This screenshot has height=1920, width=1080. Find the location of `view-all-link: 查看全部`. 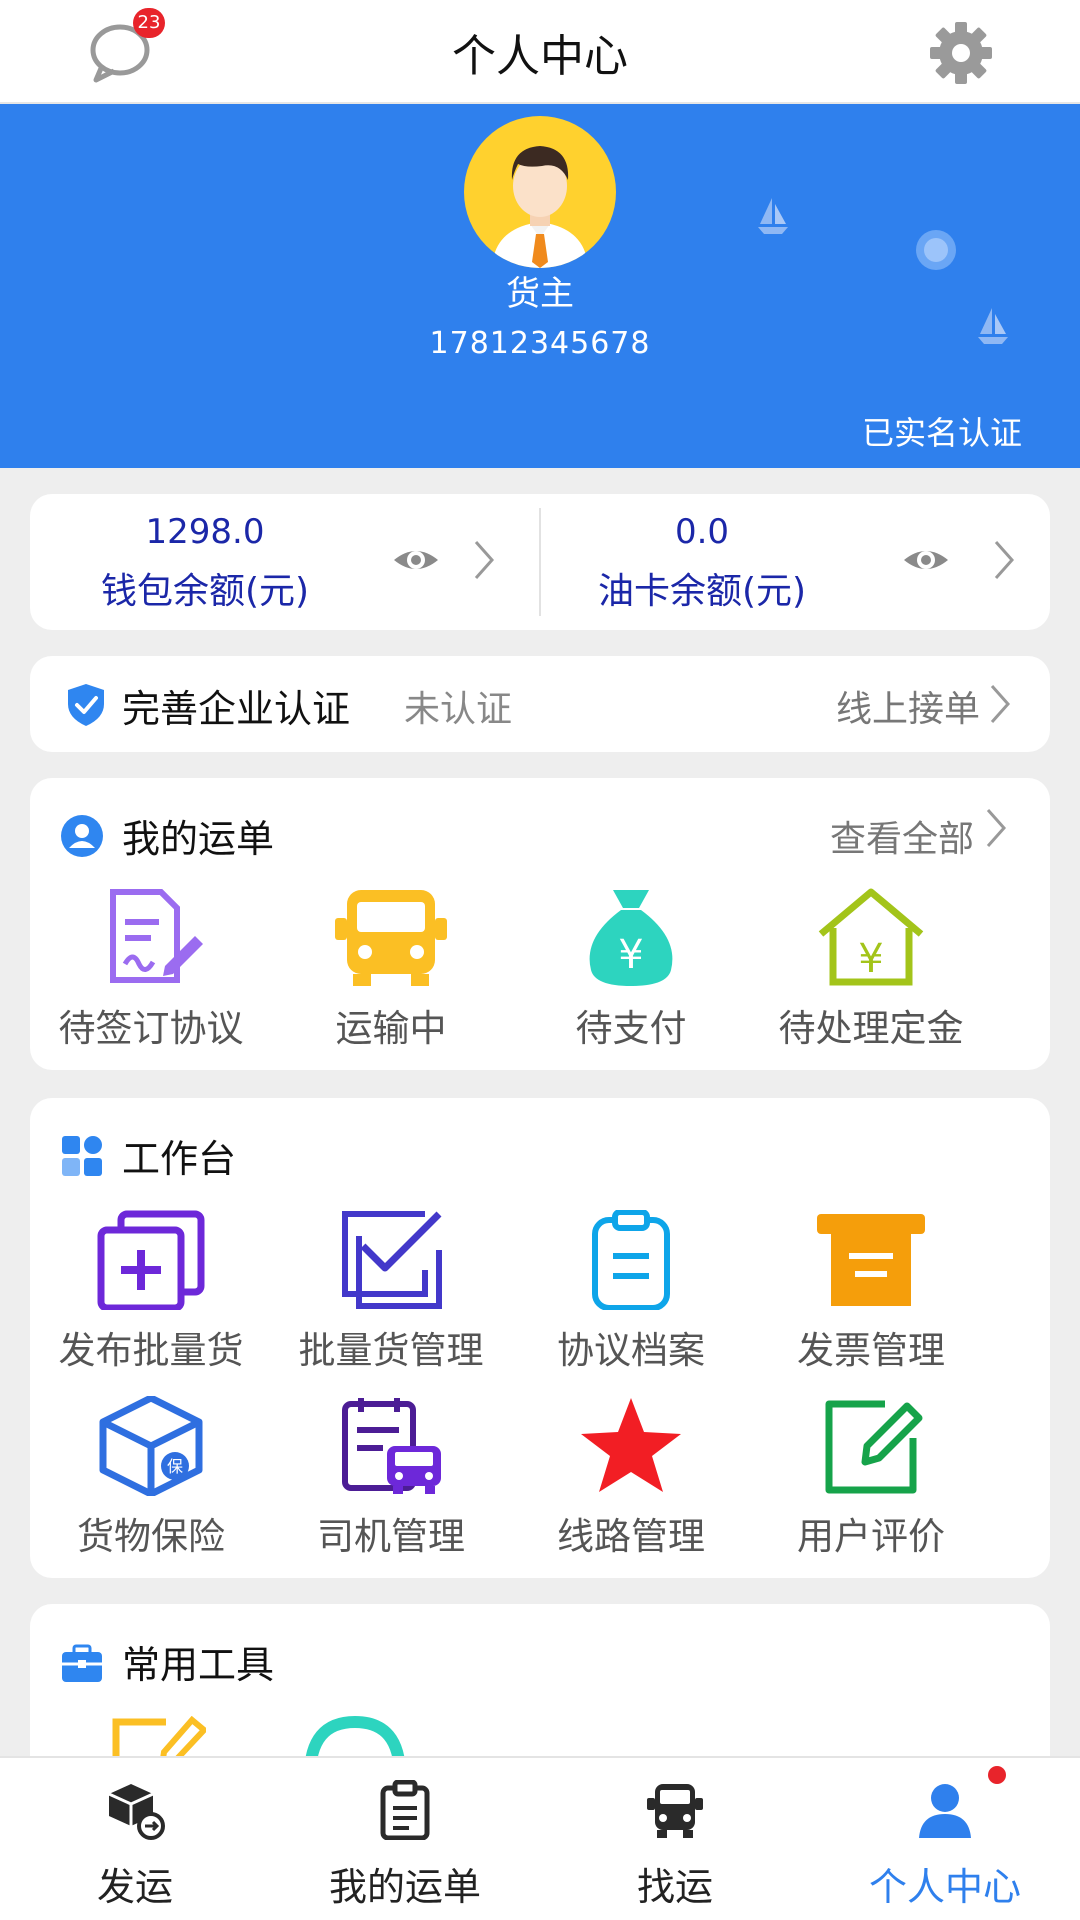

view-all-link: 查看全部 is located at coordinates (902, 836).